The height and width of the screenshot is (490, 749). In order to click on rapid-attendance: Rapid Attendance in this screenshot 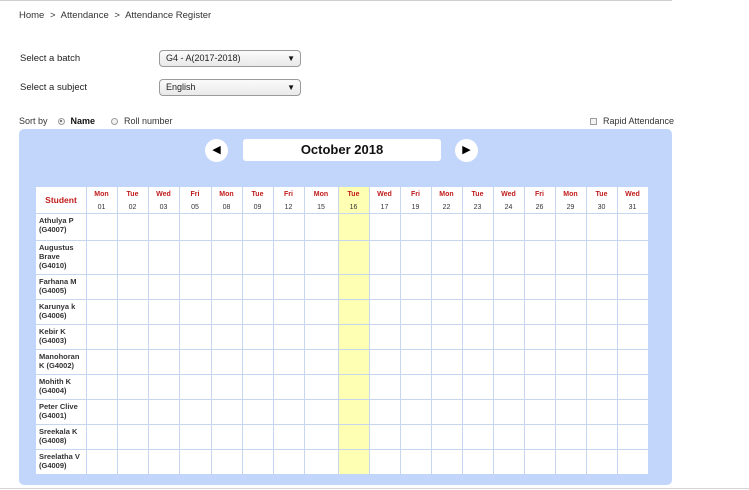, I will do `click(632, 121)`.